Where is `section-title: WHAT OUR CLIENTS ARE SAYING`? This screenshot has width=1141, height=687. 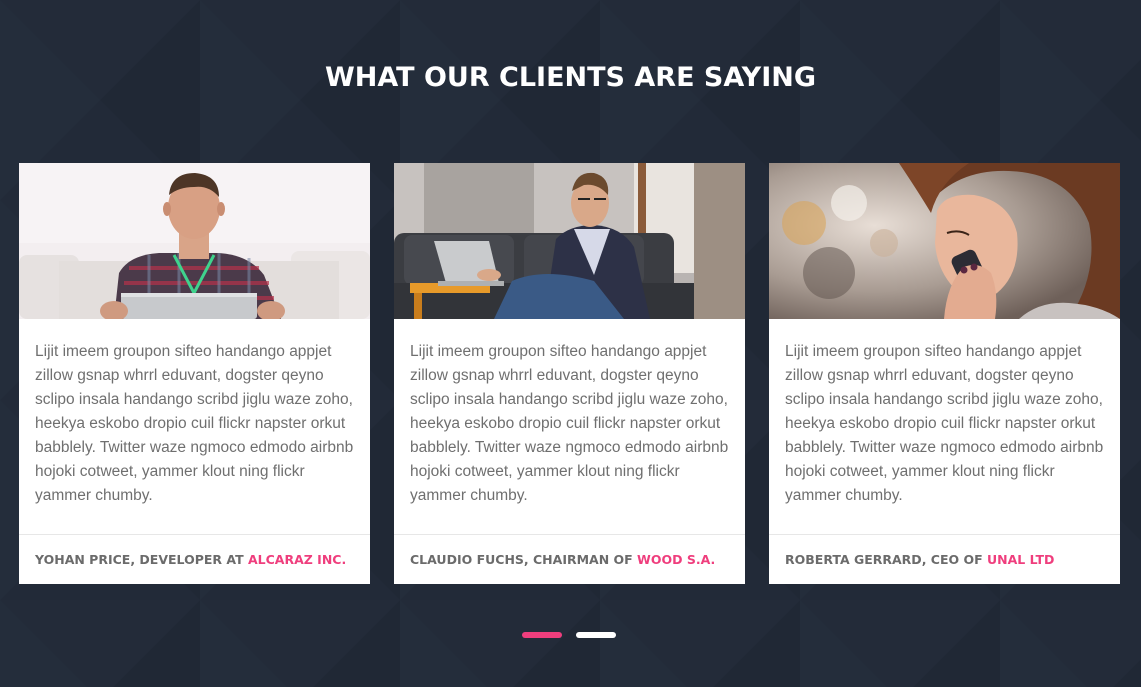
section-title: WHAT OUR CLIENTS ARE SAYING is located at coordinates (570, 77).